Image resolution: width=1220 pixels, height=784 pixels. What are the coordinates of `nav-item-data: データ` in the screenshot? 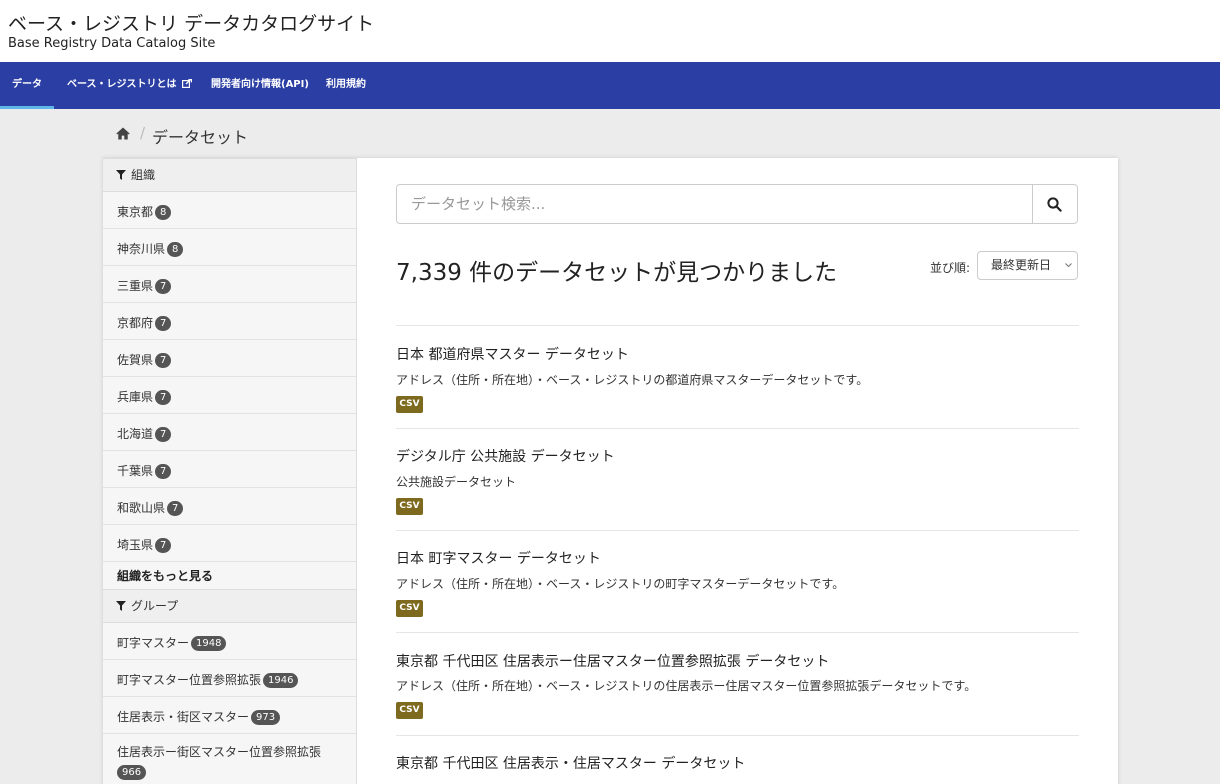 It's located at (27, 85).